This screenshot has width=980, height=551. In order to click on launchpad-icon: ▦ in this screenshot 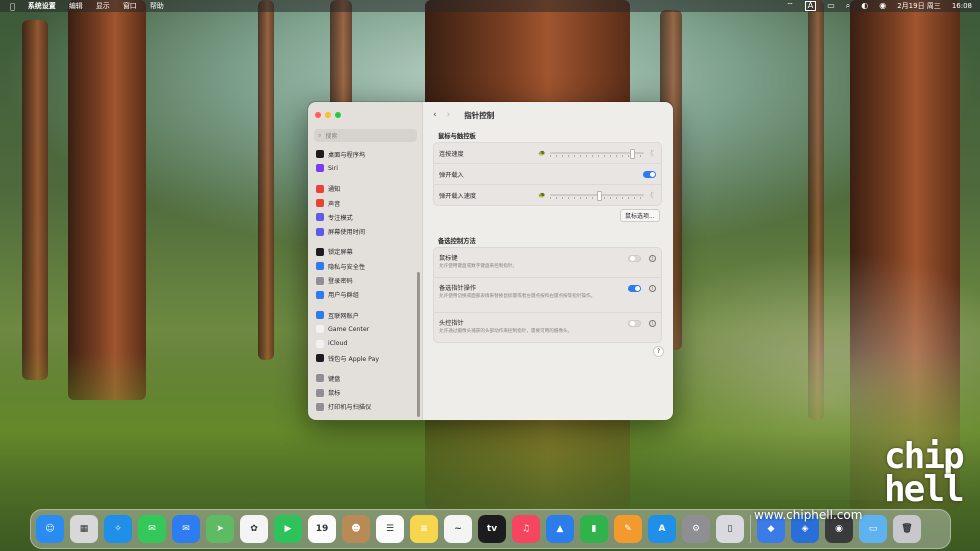, I will do `click(84, 529)`.